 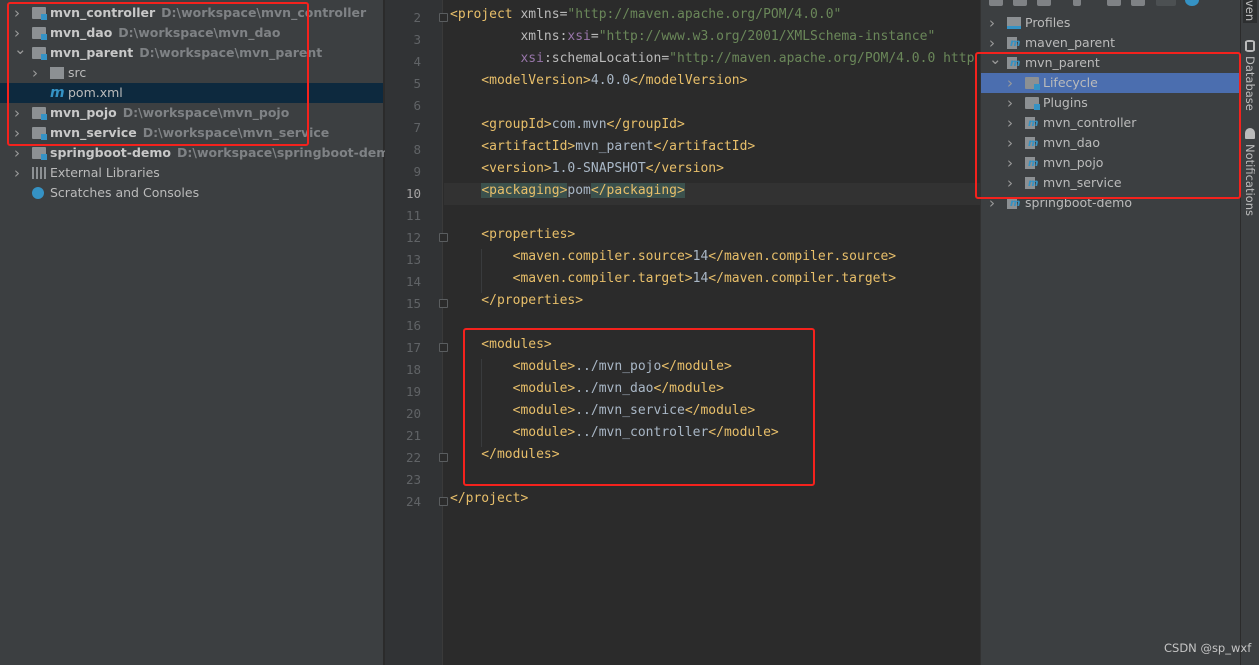 What do you see at coordinates (591, 370) in the screenshot?
I see `code-line: <module>../mvn_pojo</module>` at bounding box center [591, 370].